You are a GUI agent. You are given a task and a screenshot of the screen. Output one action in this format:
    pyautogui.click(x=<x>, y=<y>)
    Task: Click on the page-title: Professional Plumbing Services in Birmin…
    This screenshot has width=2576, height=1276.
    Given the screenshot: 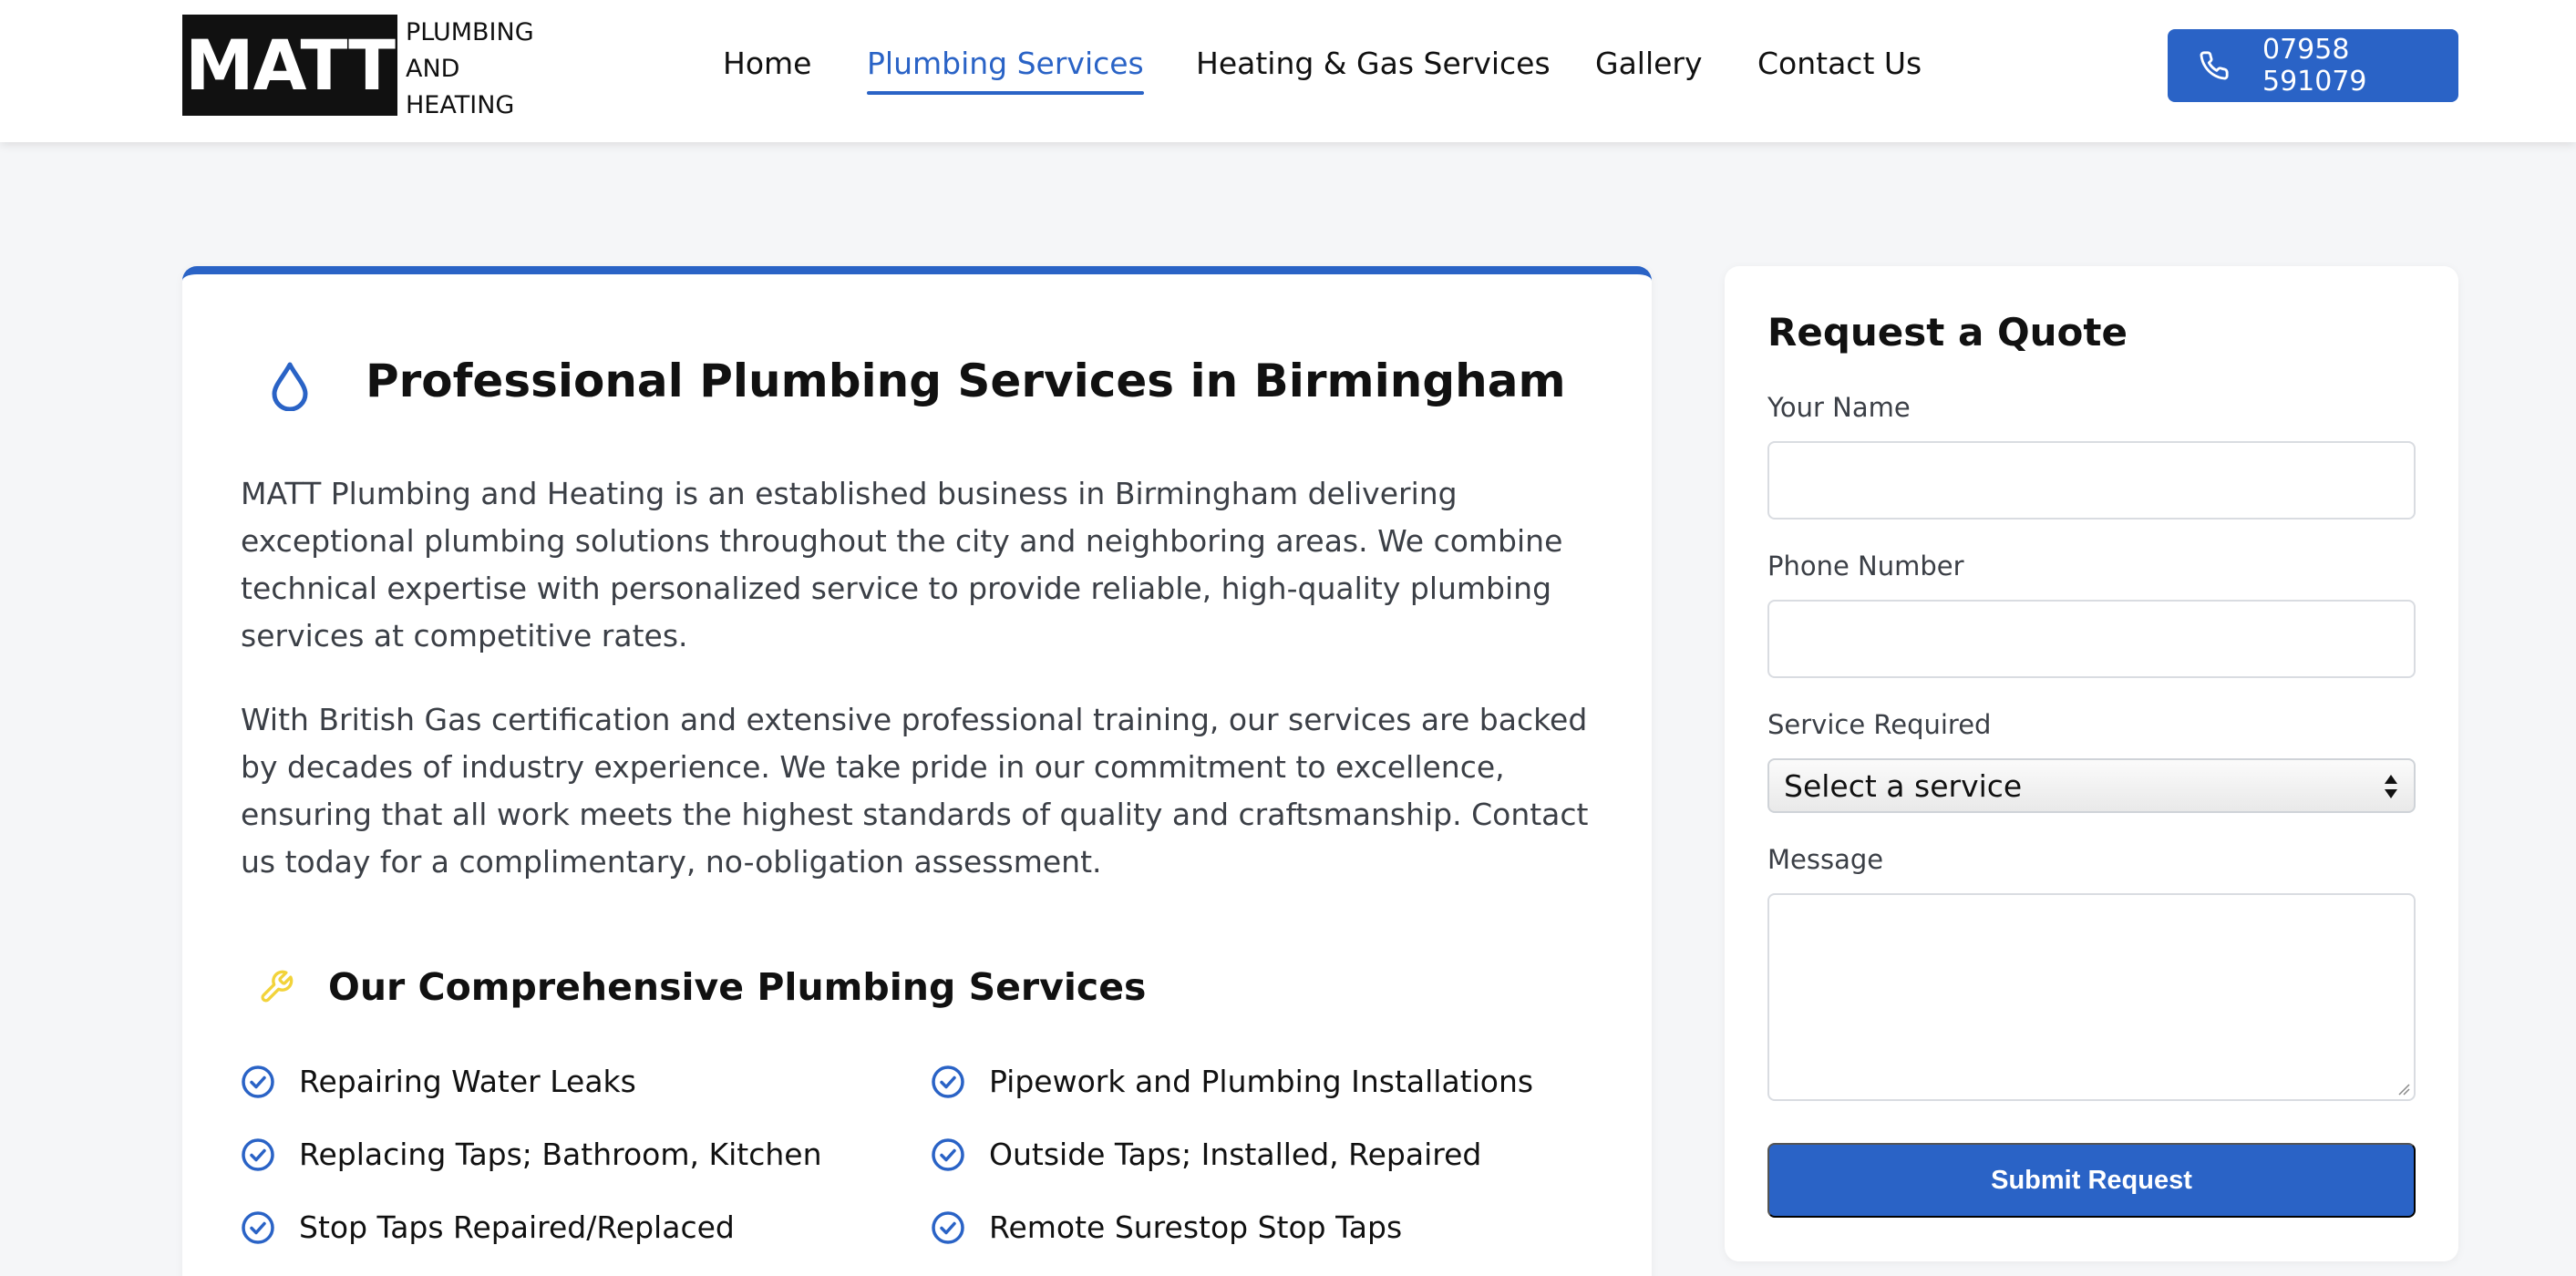 What is the action you would take?
    pyautogui.click(x=966, y=381)
    